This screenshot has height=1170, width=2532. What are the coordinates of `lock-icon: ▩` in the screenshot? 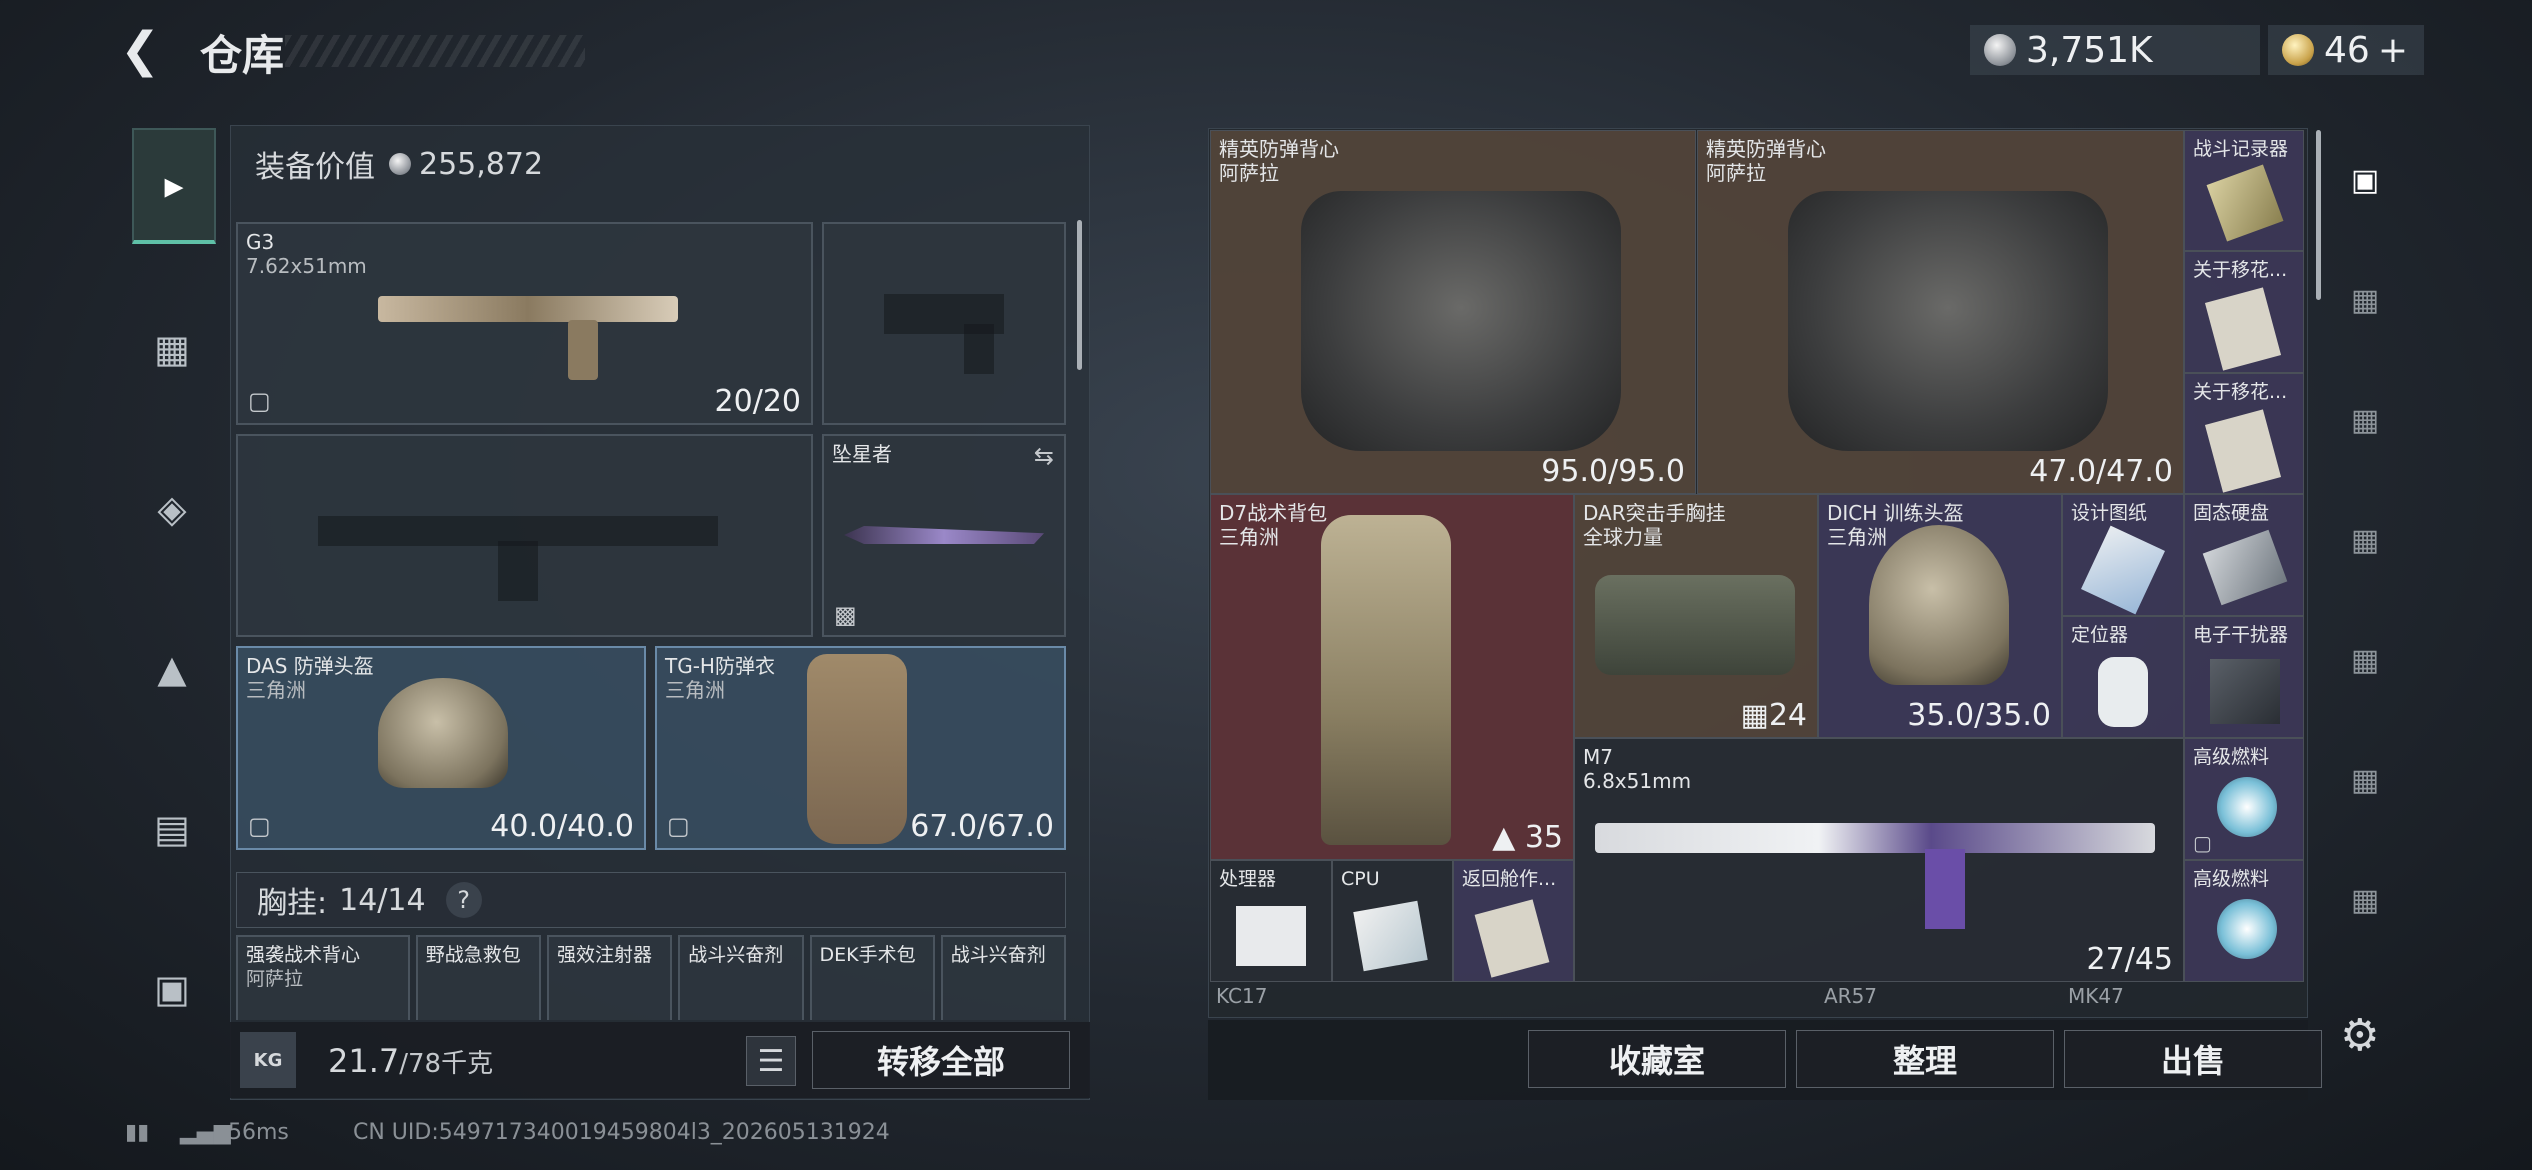 It's located at (845, 615).